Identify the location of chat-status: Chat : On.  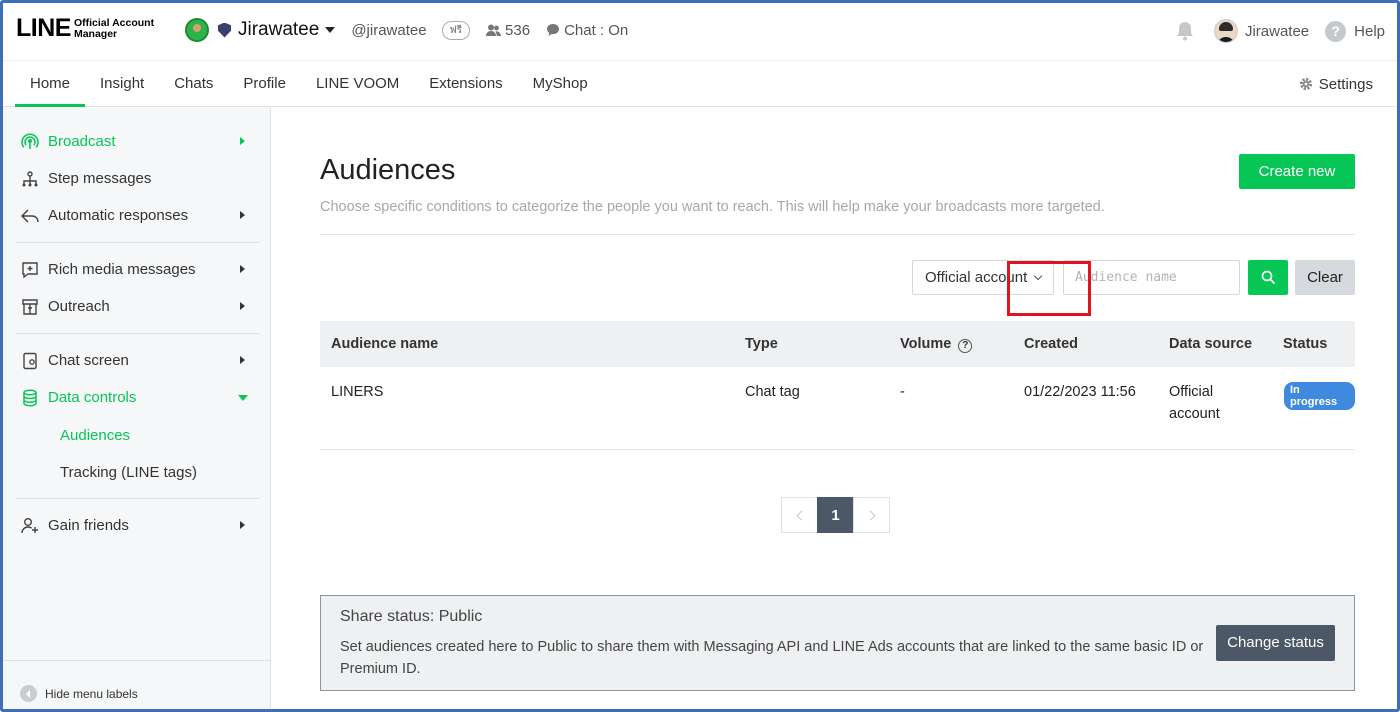
(587, 30).